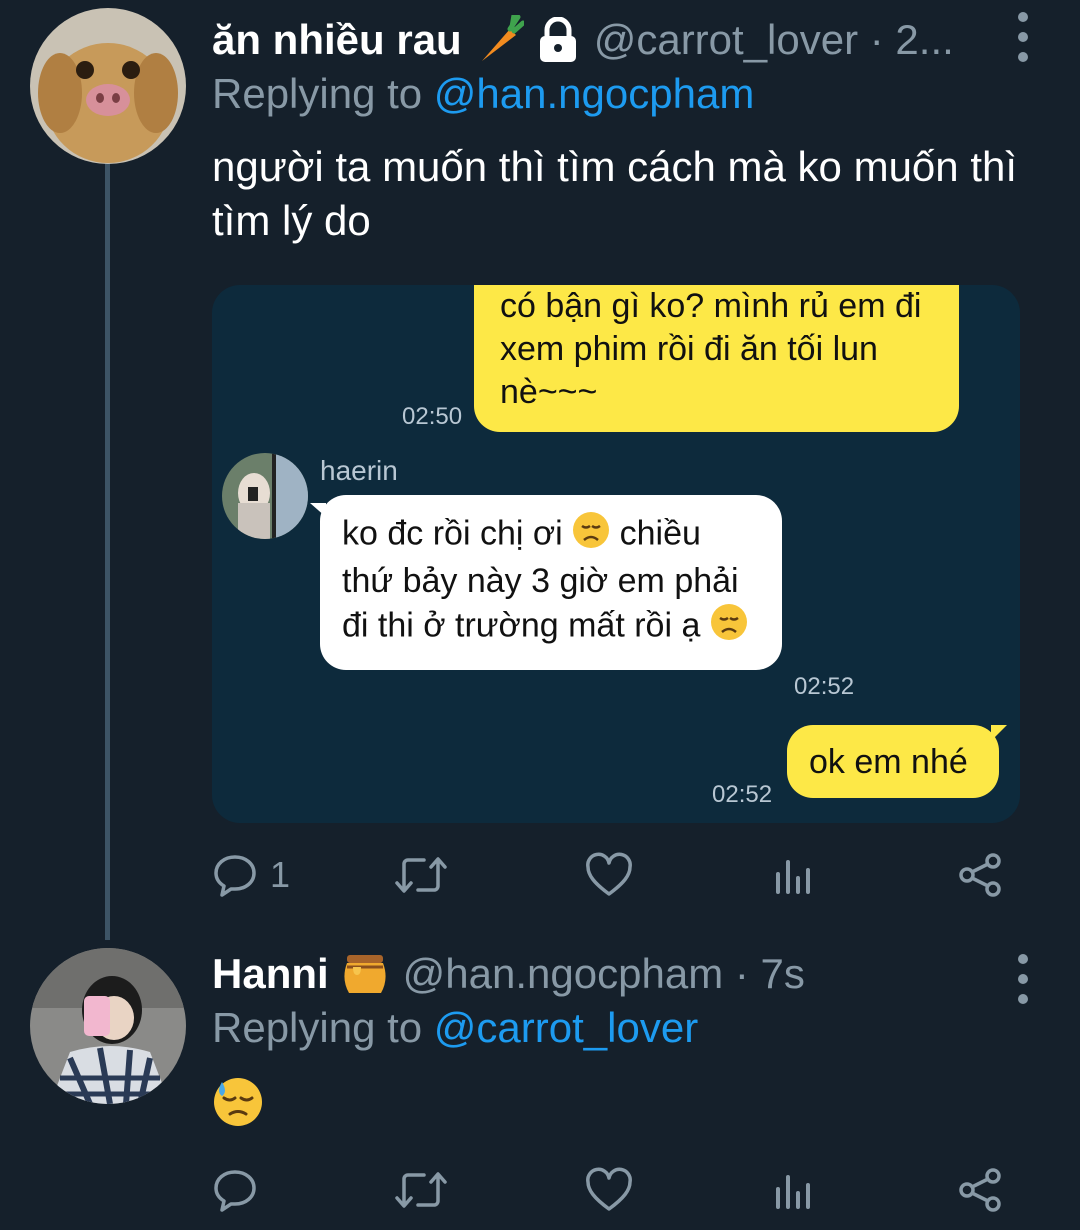 This screenshot has height=1230, width=1080. I want to click on tweet-header: Hanni @han.ngocpham · 7s, so click(636, 974).